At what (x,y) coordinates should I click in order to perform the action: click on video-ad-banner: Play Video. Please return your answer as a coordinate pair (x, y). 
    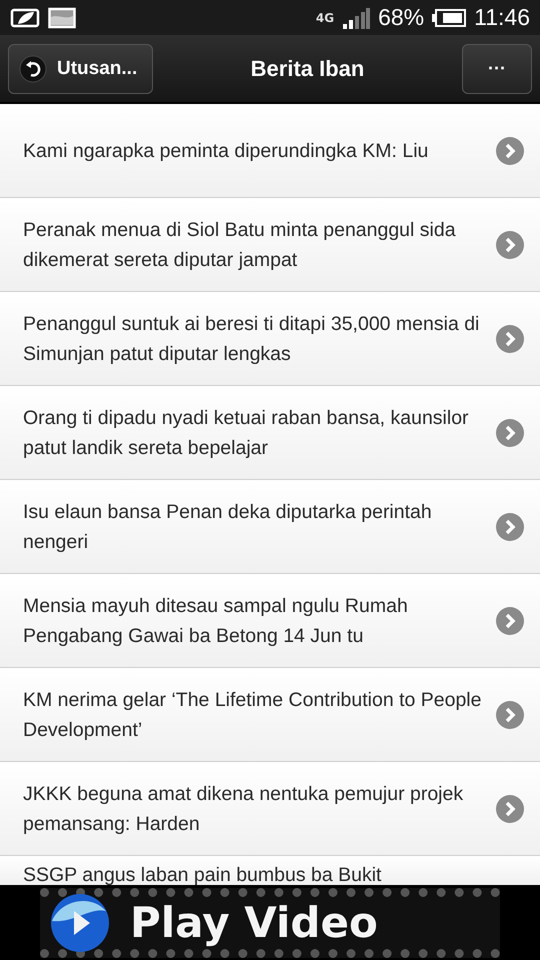
    Looking at the image, I should click on (270, 922).